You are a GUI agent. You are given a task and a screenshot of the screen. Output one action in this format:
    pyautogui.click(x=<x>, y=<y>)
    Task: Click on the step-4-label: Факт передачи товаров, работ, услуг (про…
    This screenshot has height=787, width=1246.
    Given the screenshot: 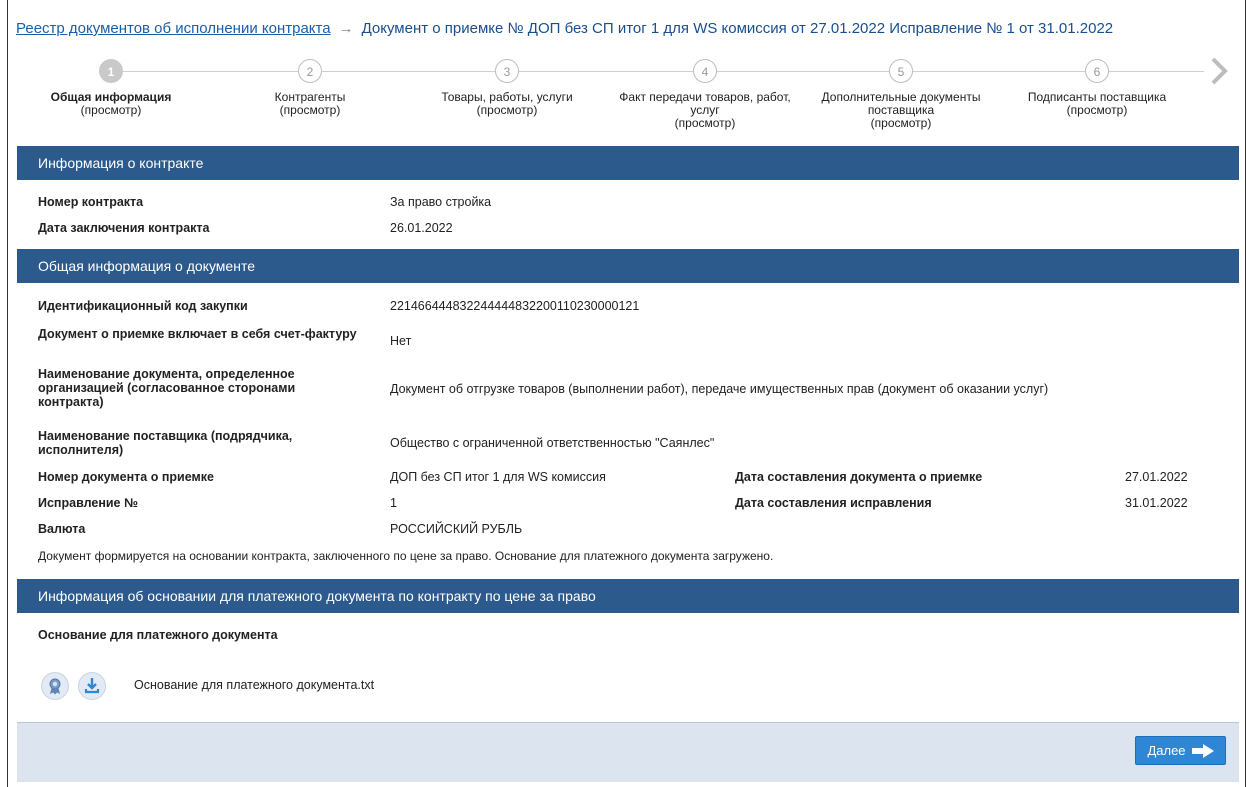 What is the action you would take?
    pyautogui.click(x=705, y=110)
    